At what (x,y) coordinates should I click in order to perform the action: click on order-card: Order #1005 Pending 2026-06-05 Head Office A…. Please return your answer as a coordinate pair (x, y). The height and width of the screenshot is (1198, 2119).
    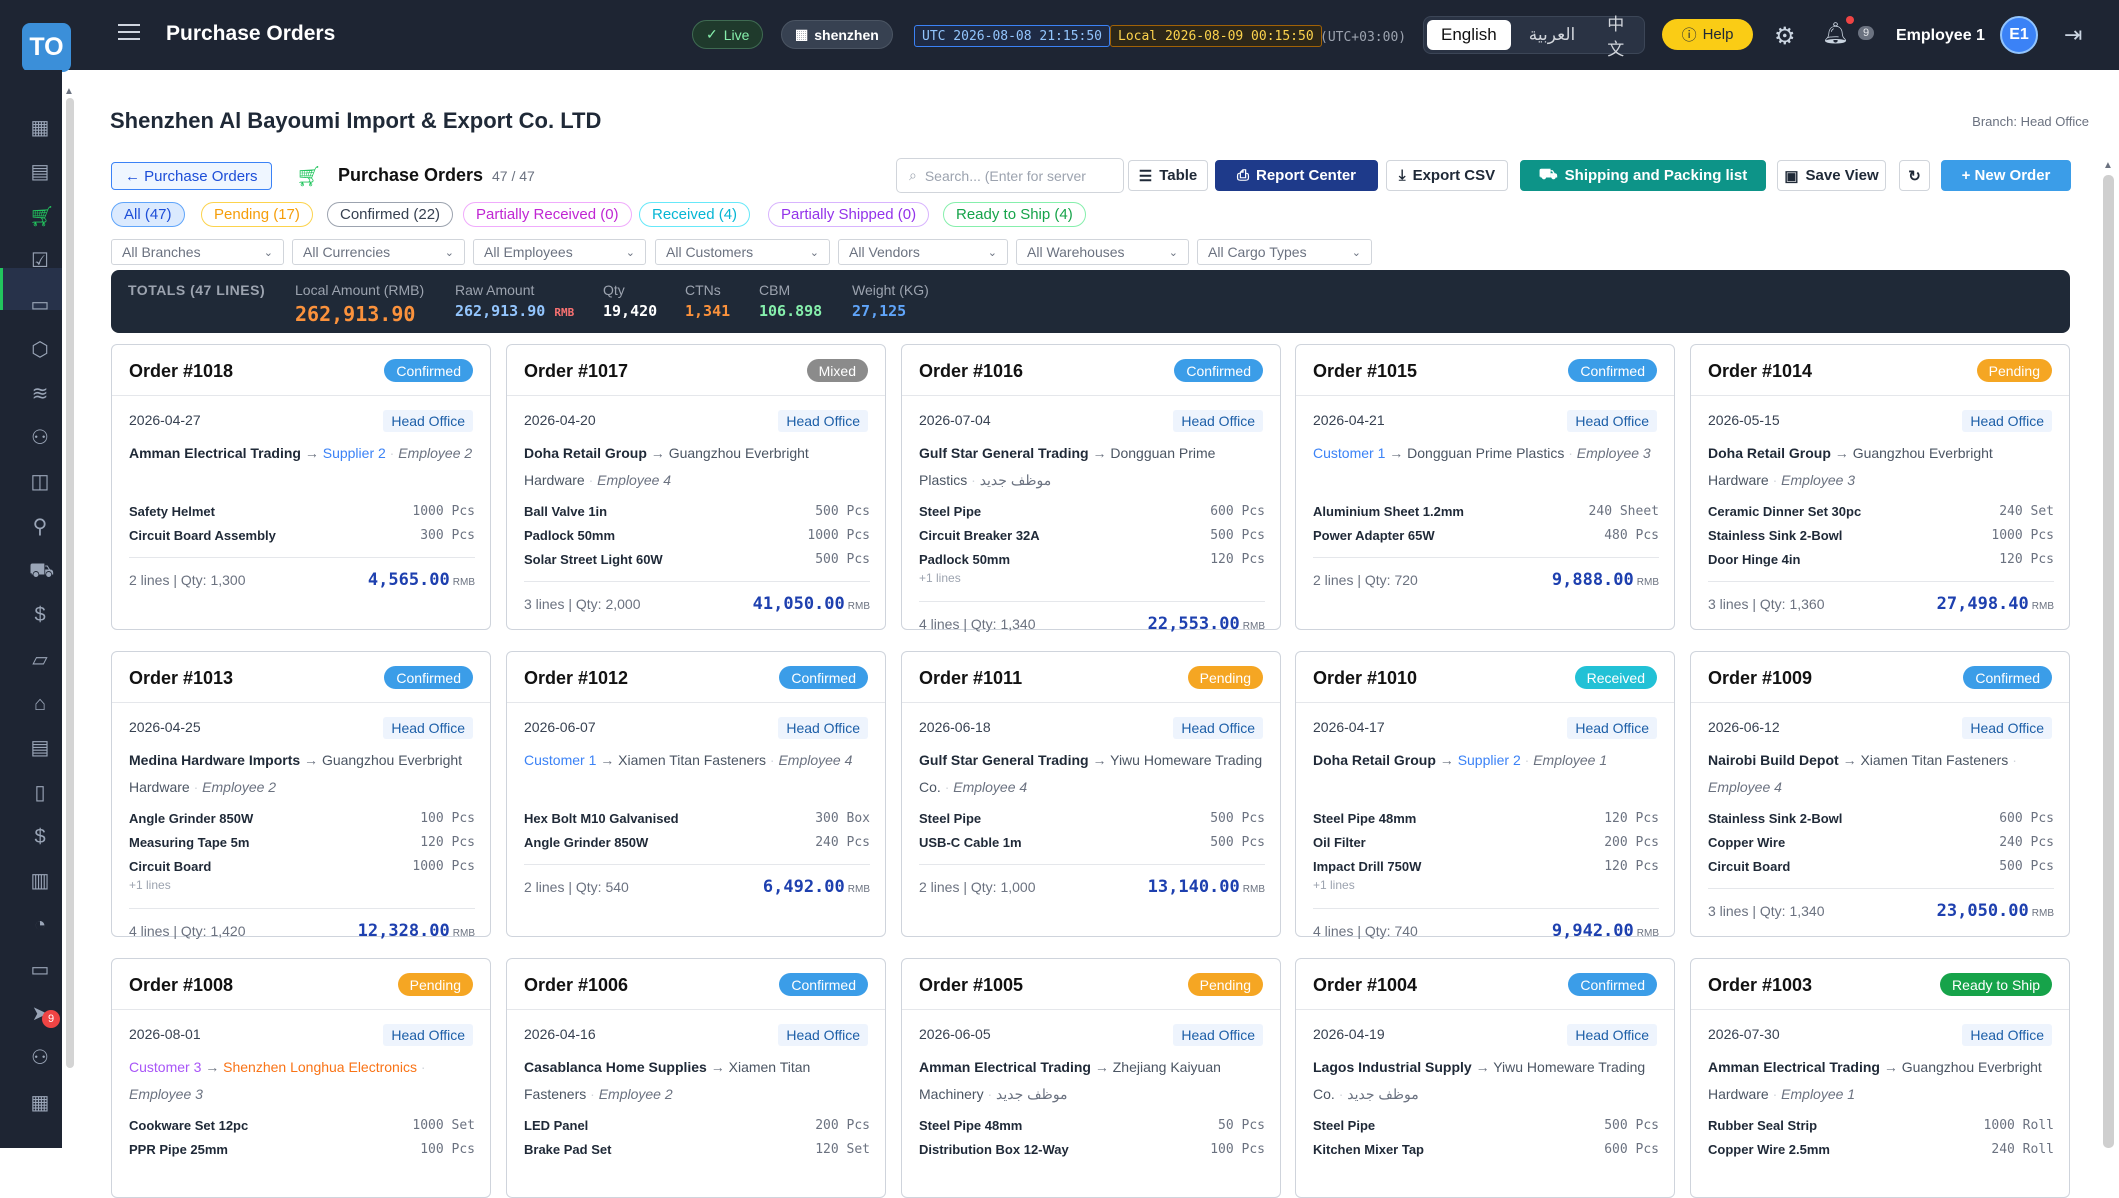
    Looking at the image, I should click on (1091, 1078).